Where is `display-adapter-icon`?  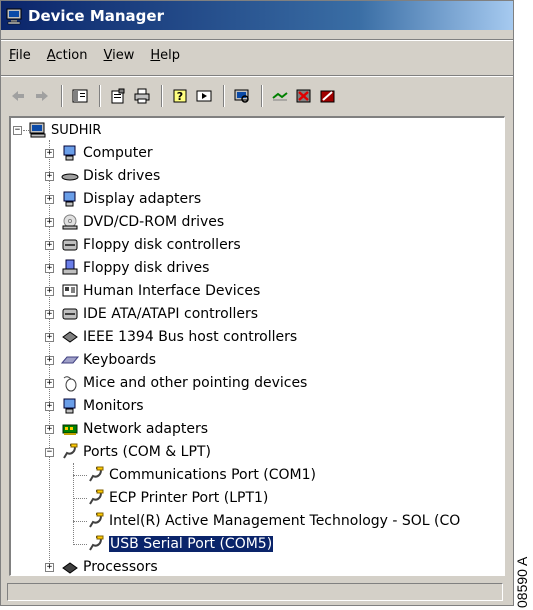
display-adapter-icon is located at coordinates (70, 199).